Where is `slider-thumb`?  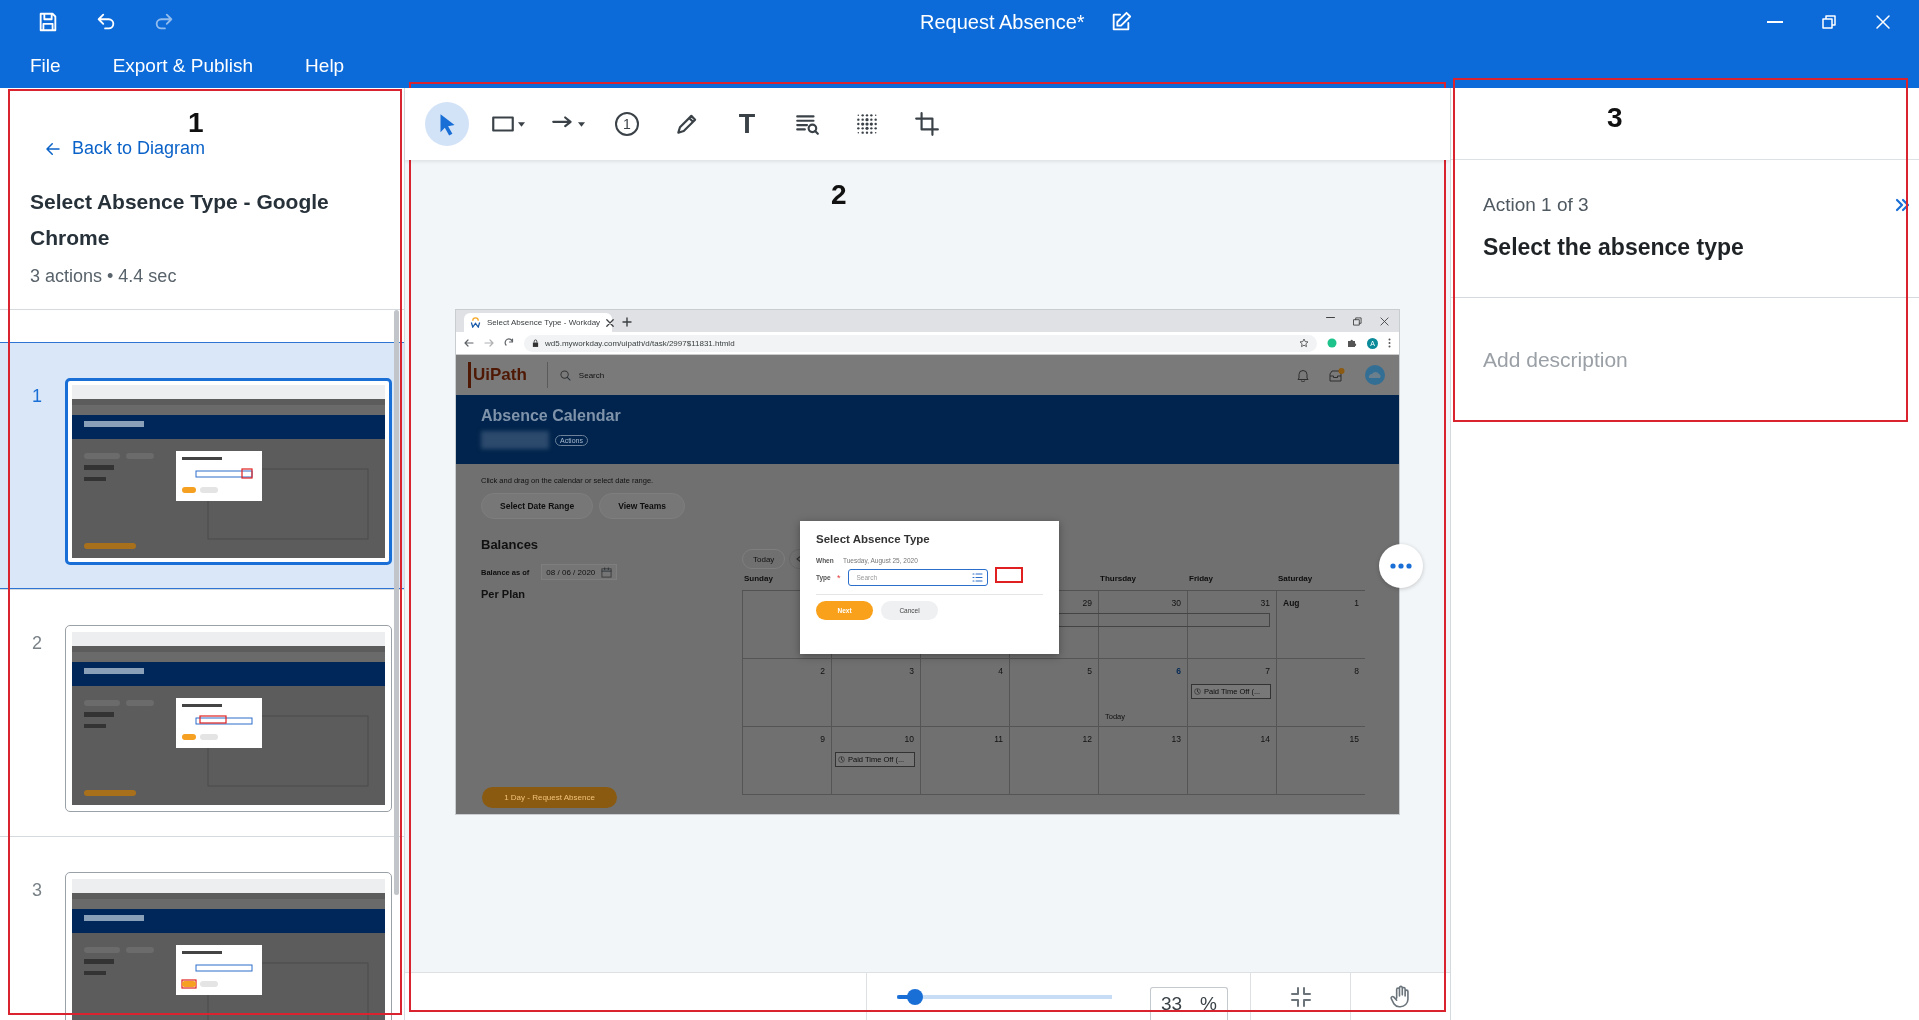
slider-thumb is located at coordinates (915, 996).